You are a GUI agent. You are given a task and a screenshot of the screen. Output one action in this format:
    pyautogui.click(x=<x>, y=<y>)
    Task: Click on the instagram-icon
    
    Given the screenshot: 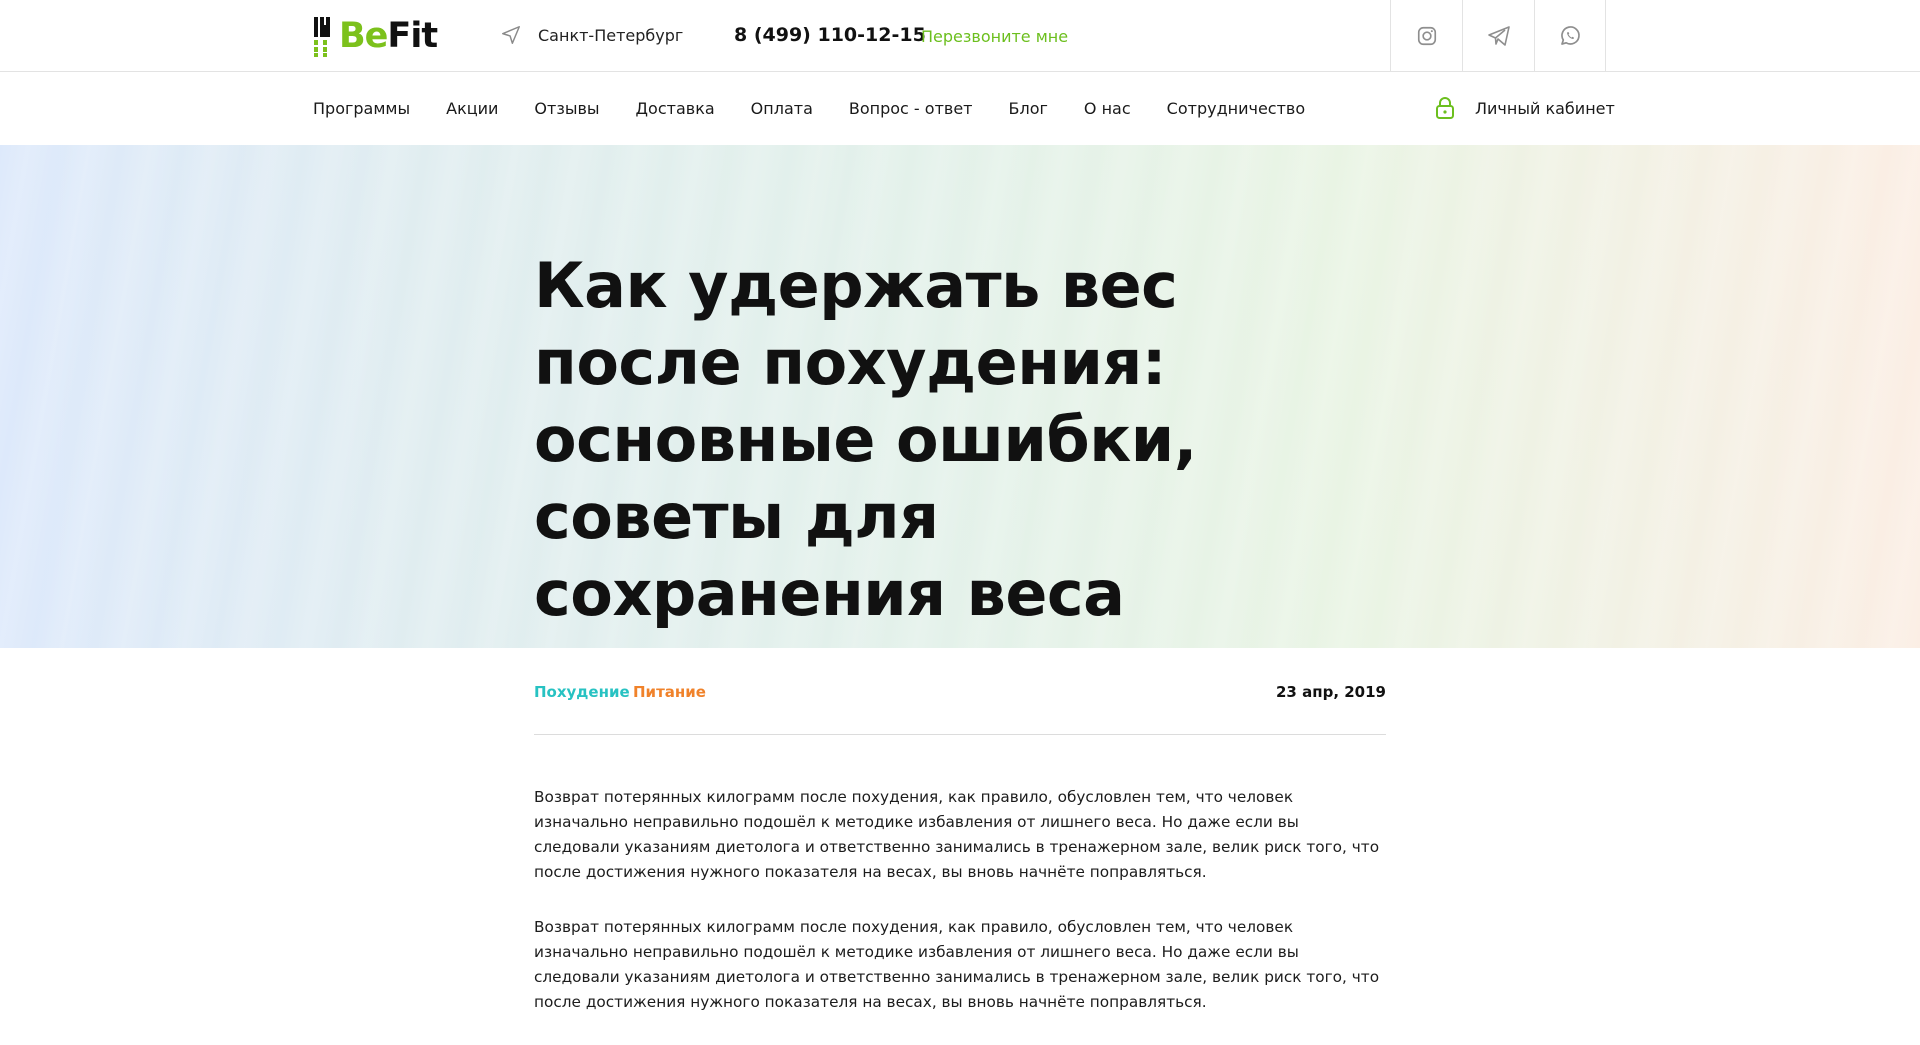 What is the action you would take?
    pyautogui.click(x=1426, y=36)
    